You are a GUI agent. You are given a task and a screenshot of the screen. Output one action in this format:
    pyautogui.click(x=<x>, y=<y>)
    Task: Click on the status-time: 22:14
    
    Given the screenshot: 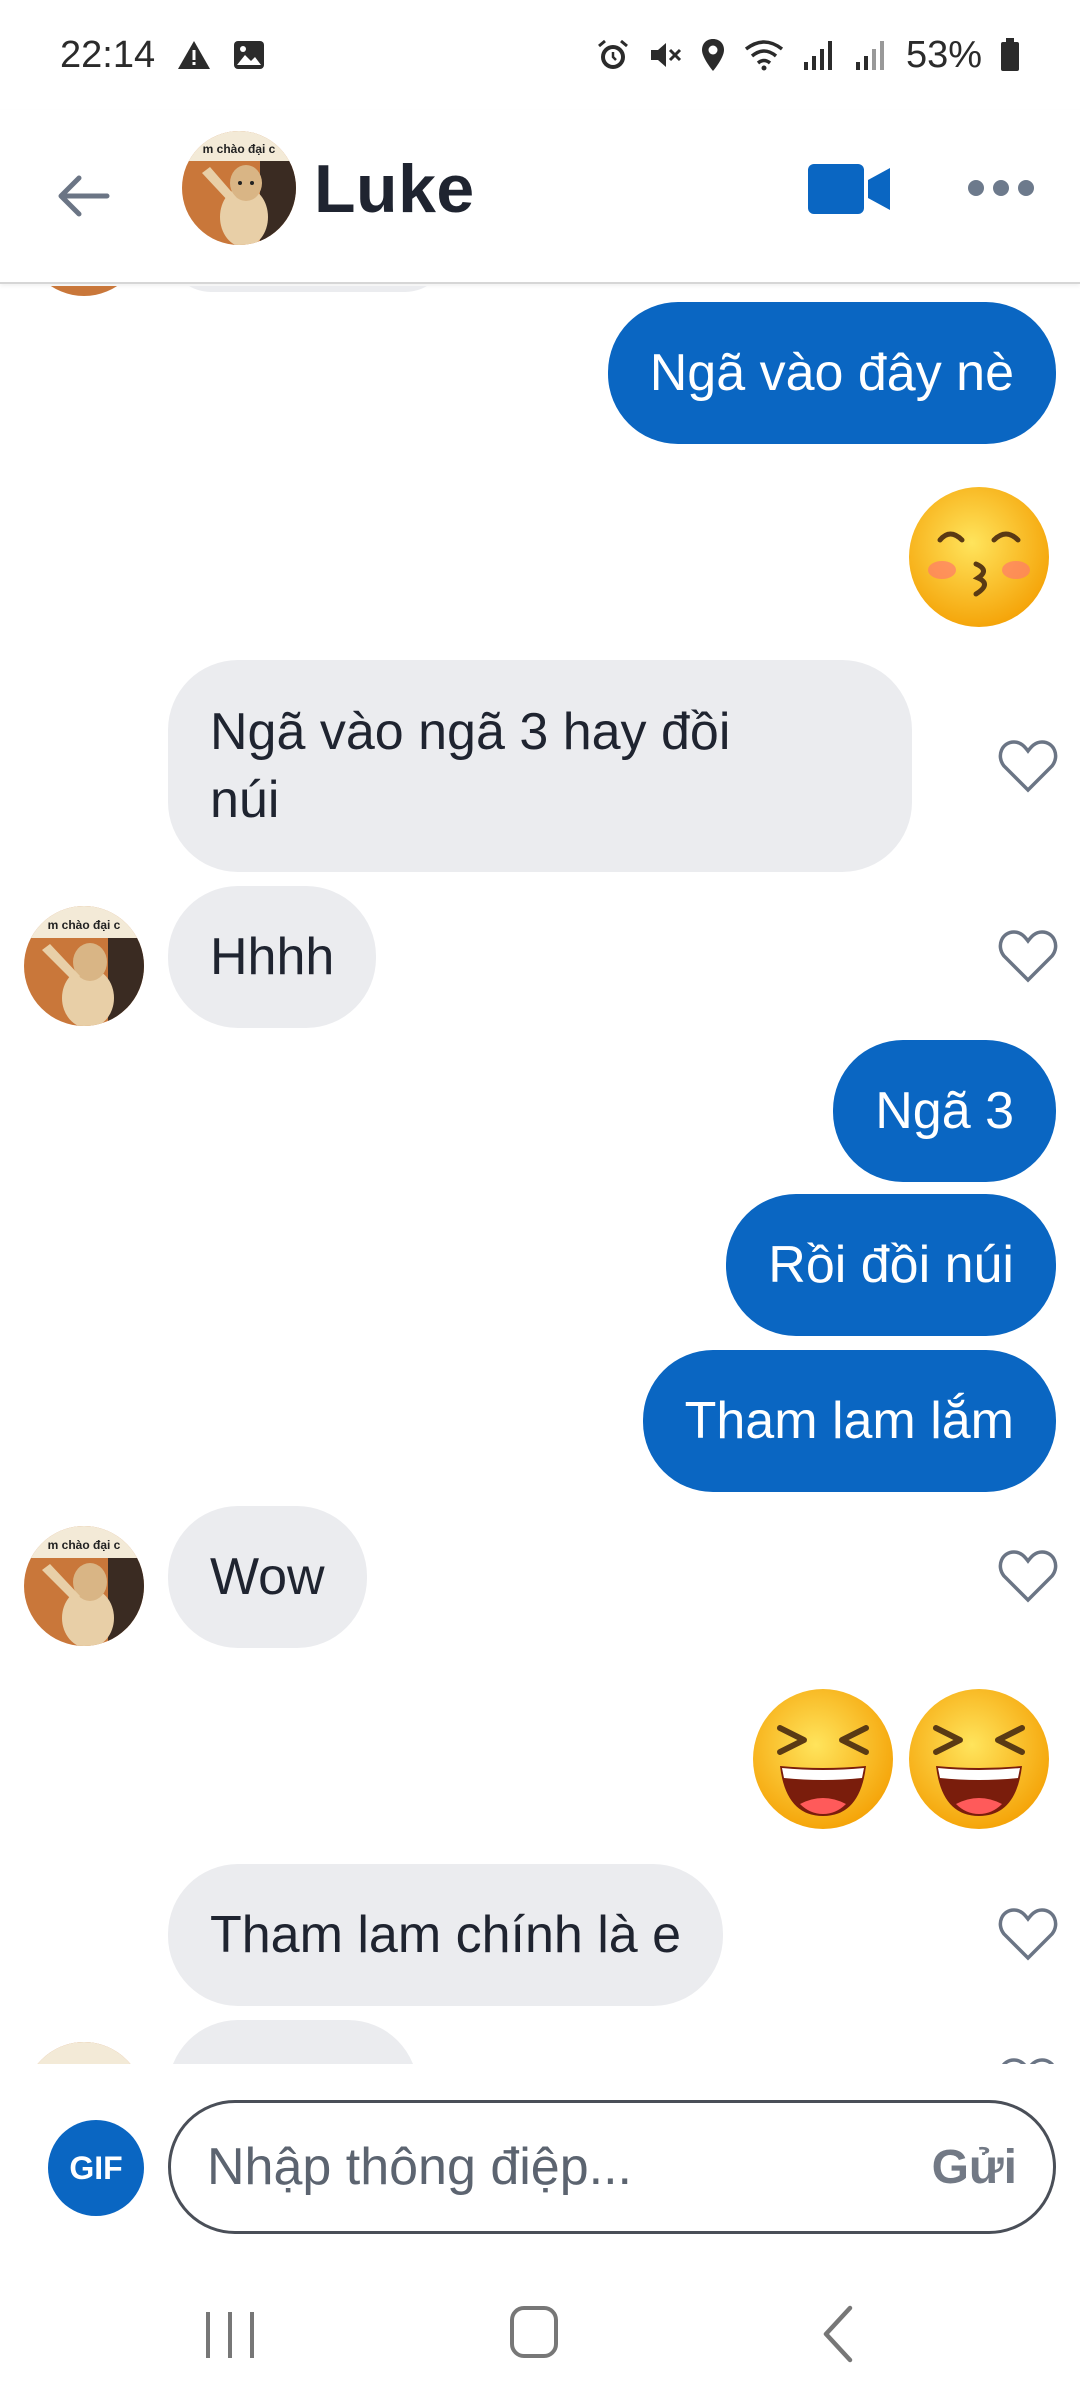 What is the action you would take?
    pyautogui.click(x=108, y=54)
    